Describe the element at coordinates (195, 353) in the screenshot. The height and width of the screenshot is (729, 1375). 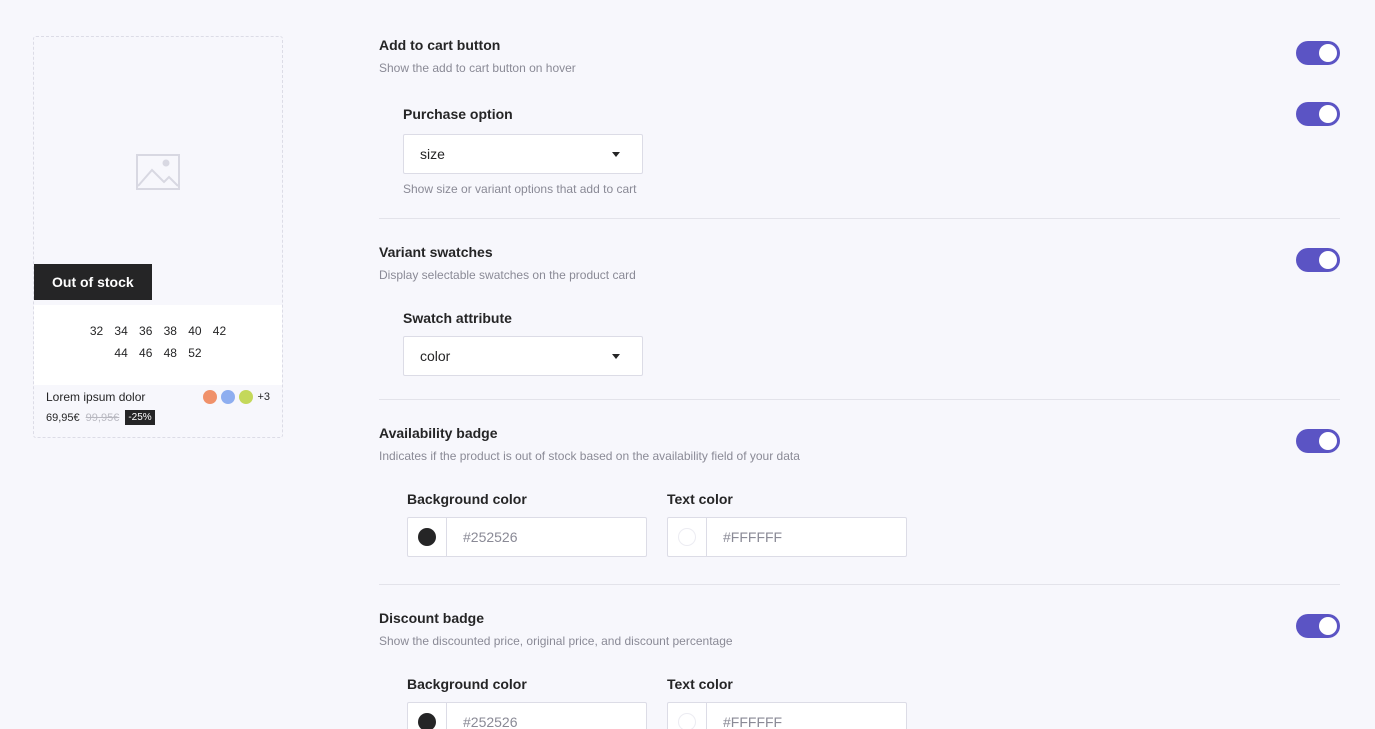
I see `size-option: 52` at that location.